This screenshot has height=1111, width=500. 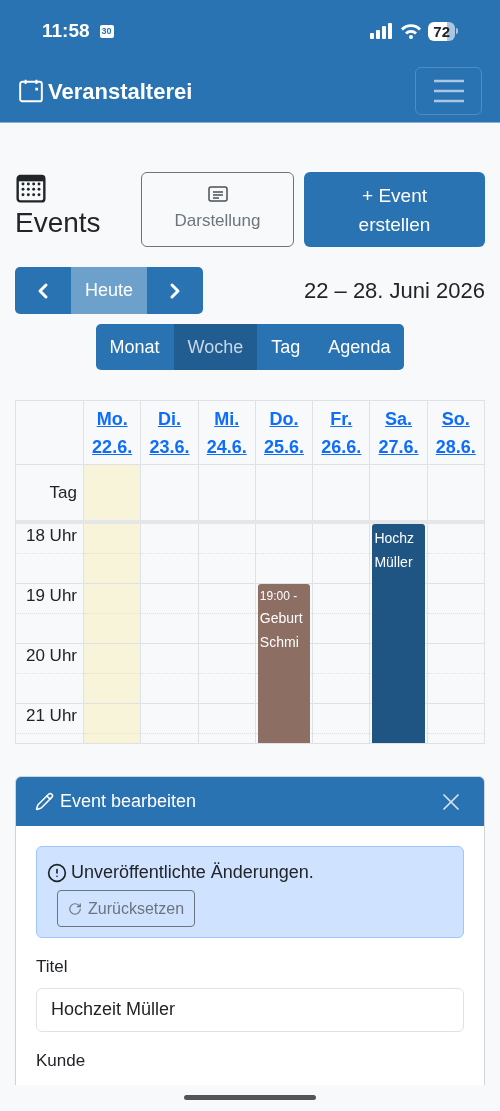 What do you see at coordinates (284, 663) in the screenshot?
I see `calendar-event: 19:00 - Geburt Schmi` at bounding box center [284, 663].